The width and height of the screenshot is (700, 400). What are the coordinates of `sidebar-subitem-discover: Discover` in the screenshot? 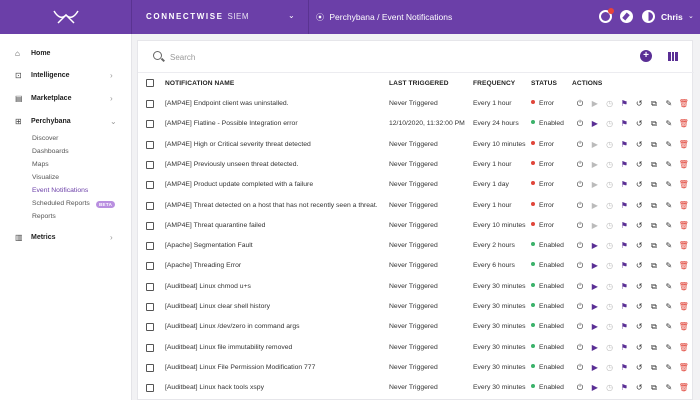 It's located at (45, 138).